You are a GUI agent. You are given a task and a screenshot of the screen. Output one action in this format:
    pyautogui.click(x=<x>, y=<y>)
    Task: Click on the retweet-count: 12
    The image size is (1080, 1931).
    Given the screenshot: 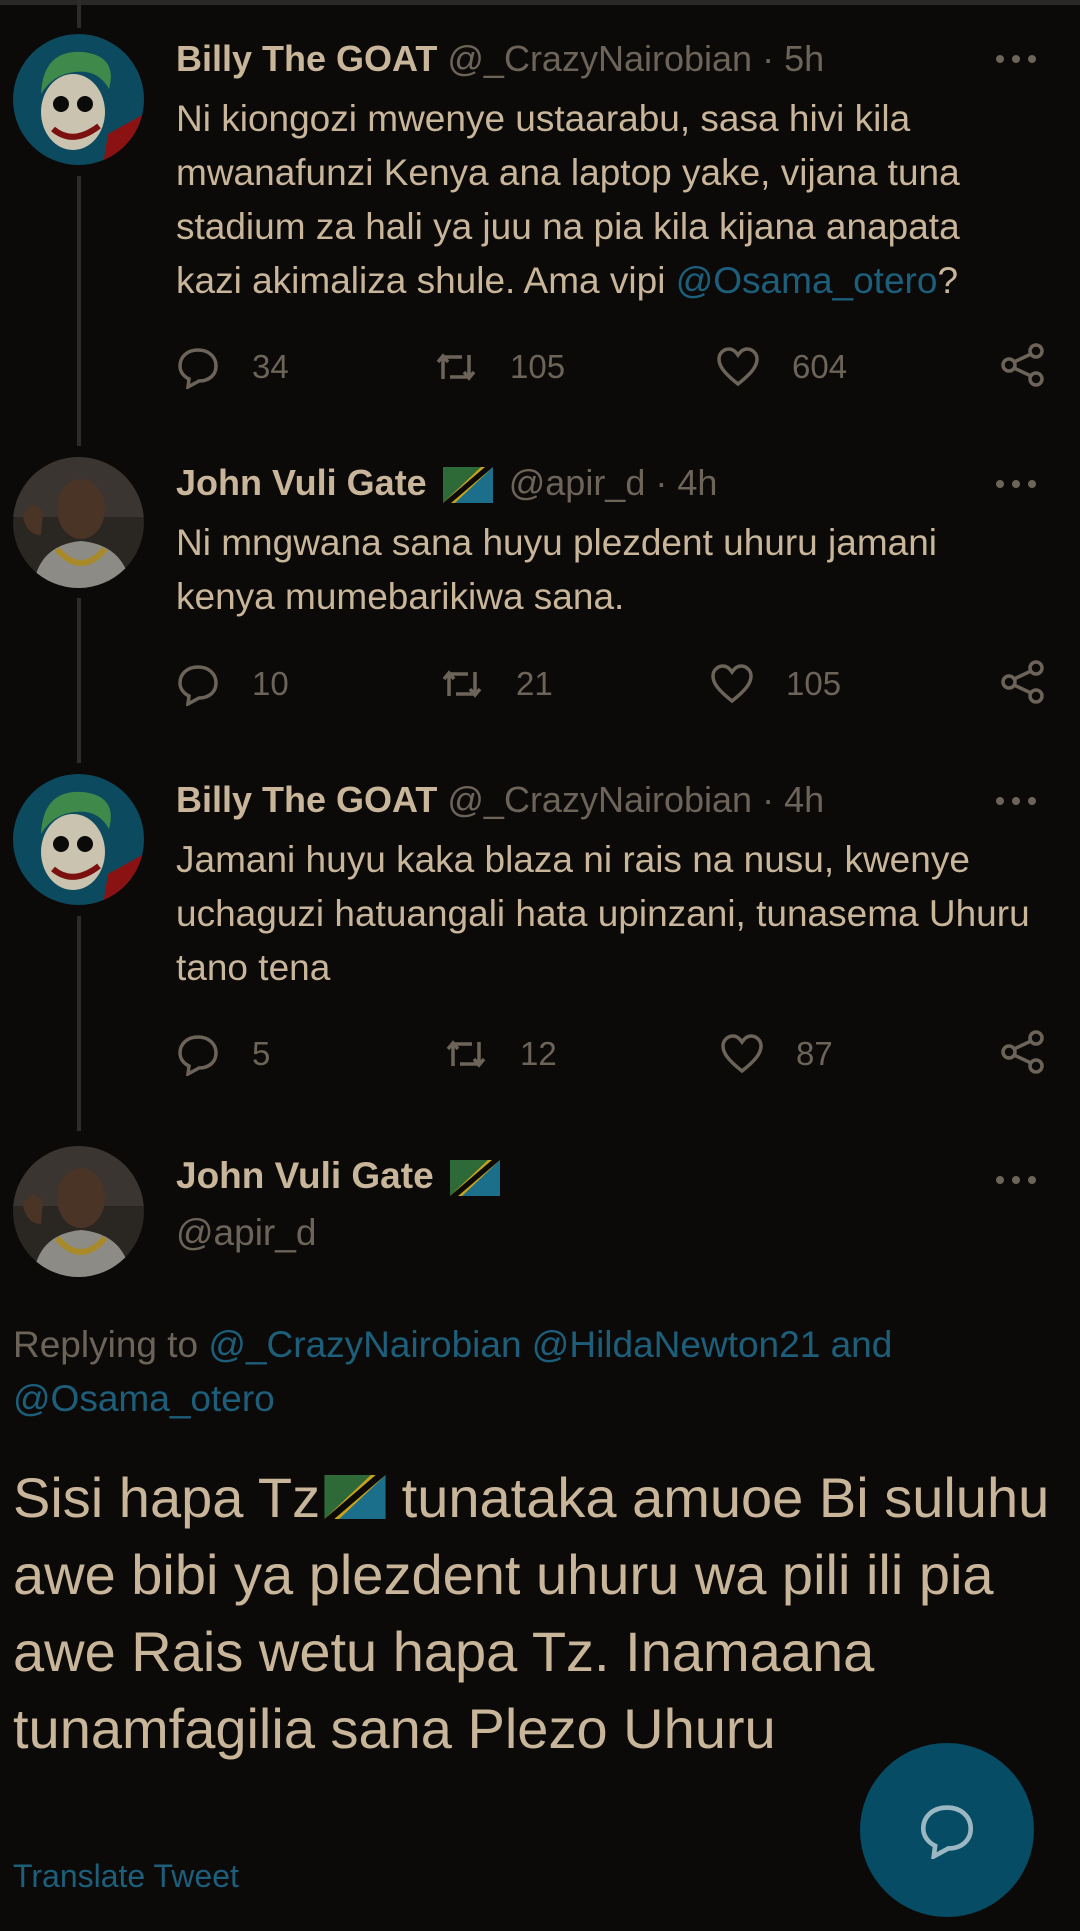 What is the action you would take?
    pyautogui.click(x=538, y=1053)
    